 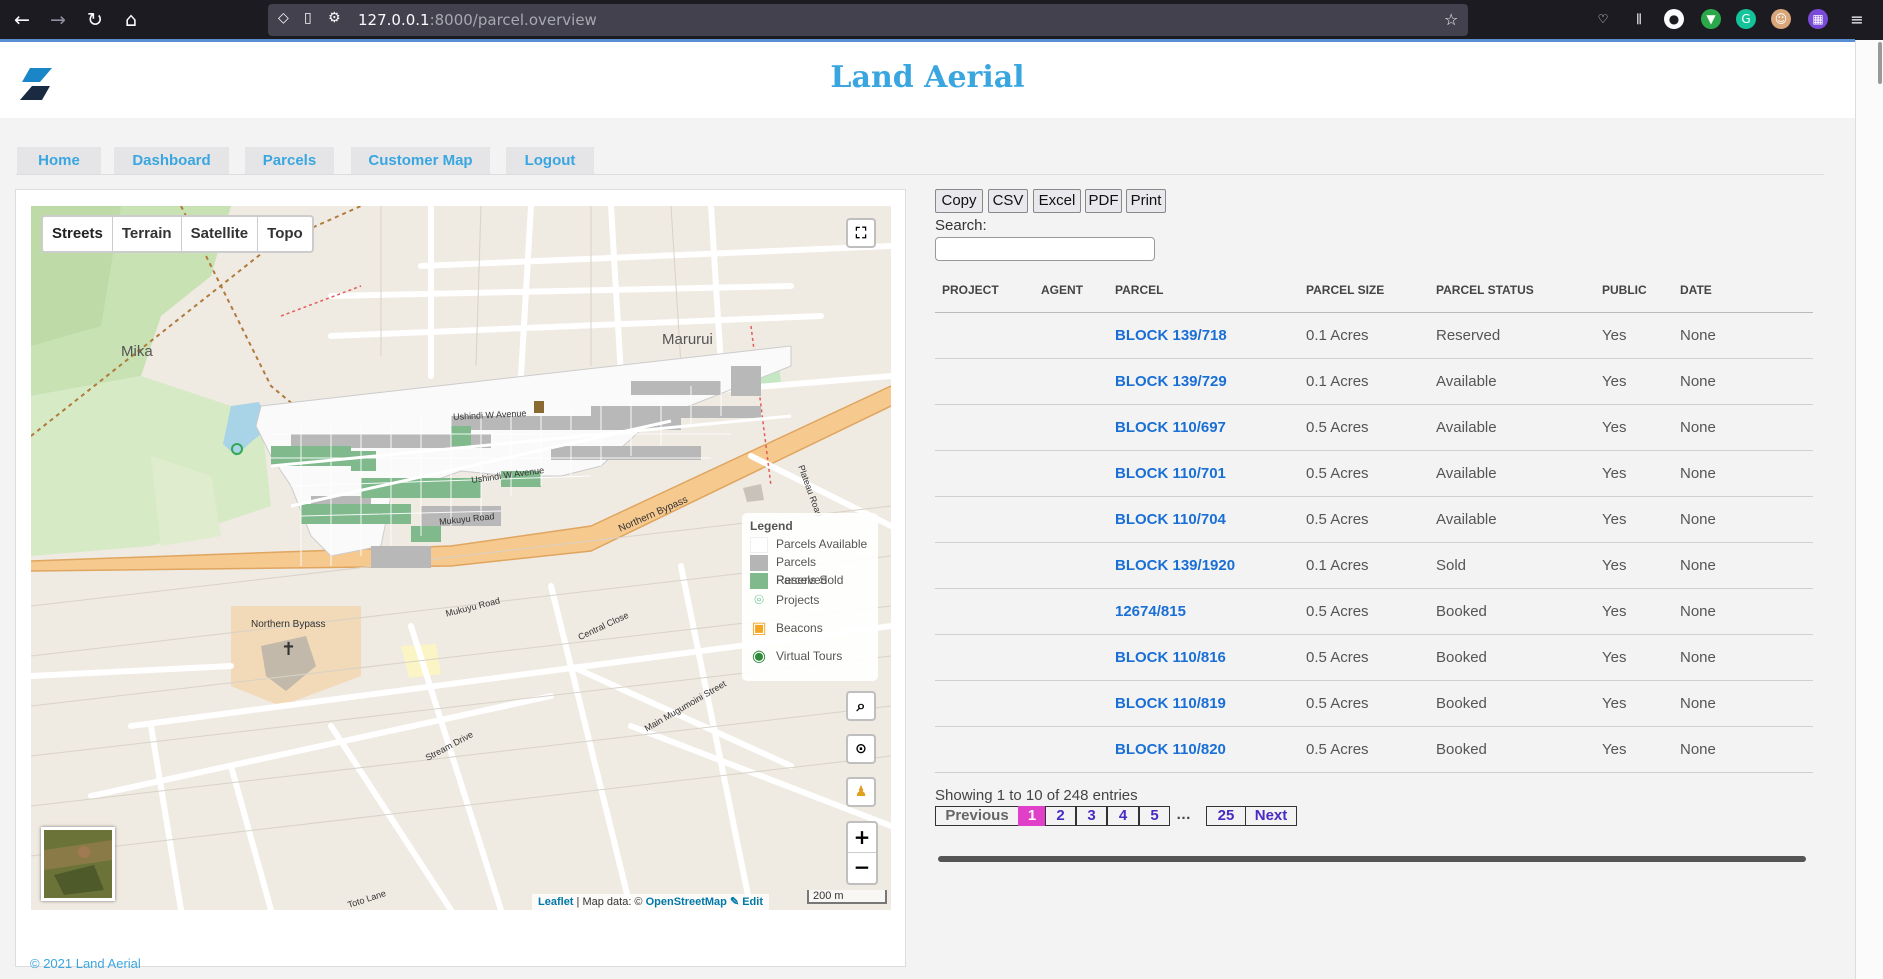 I want to click on extension-face-icon: ☺, so click(x=1781, y=19).